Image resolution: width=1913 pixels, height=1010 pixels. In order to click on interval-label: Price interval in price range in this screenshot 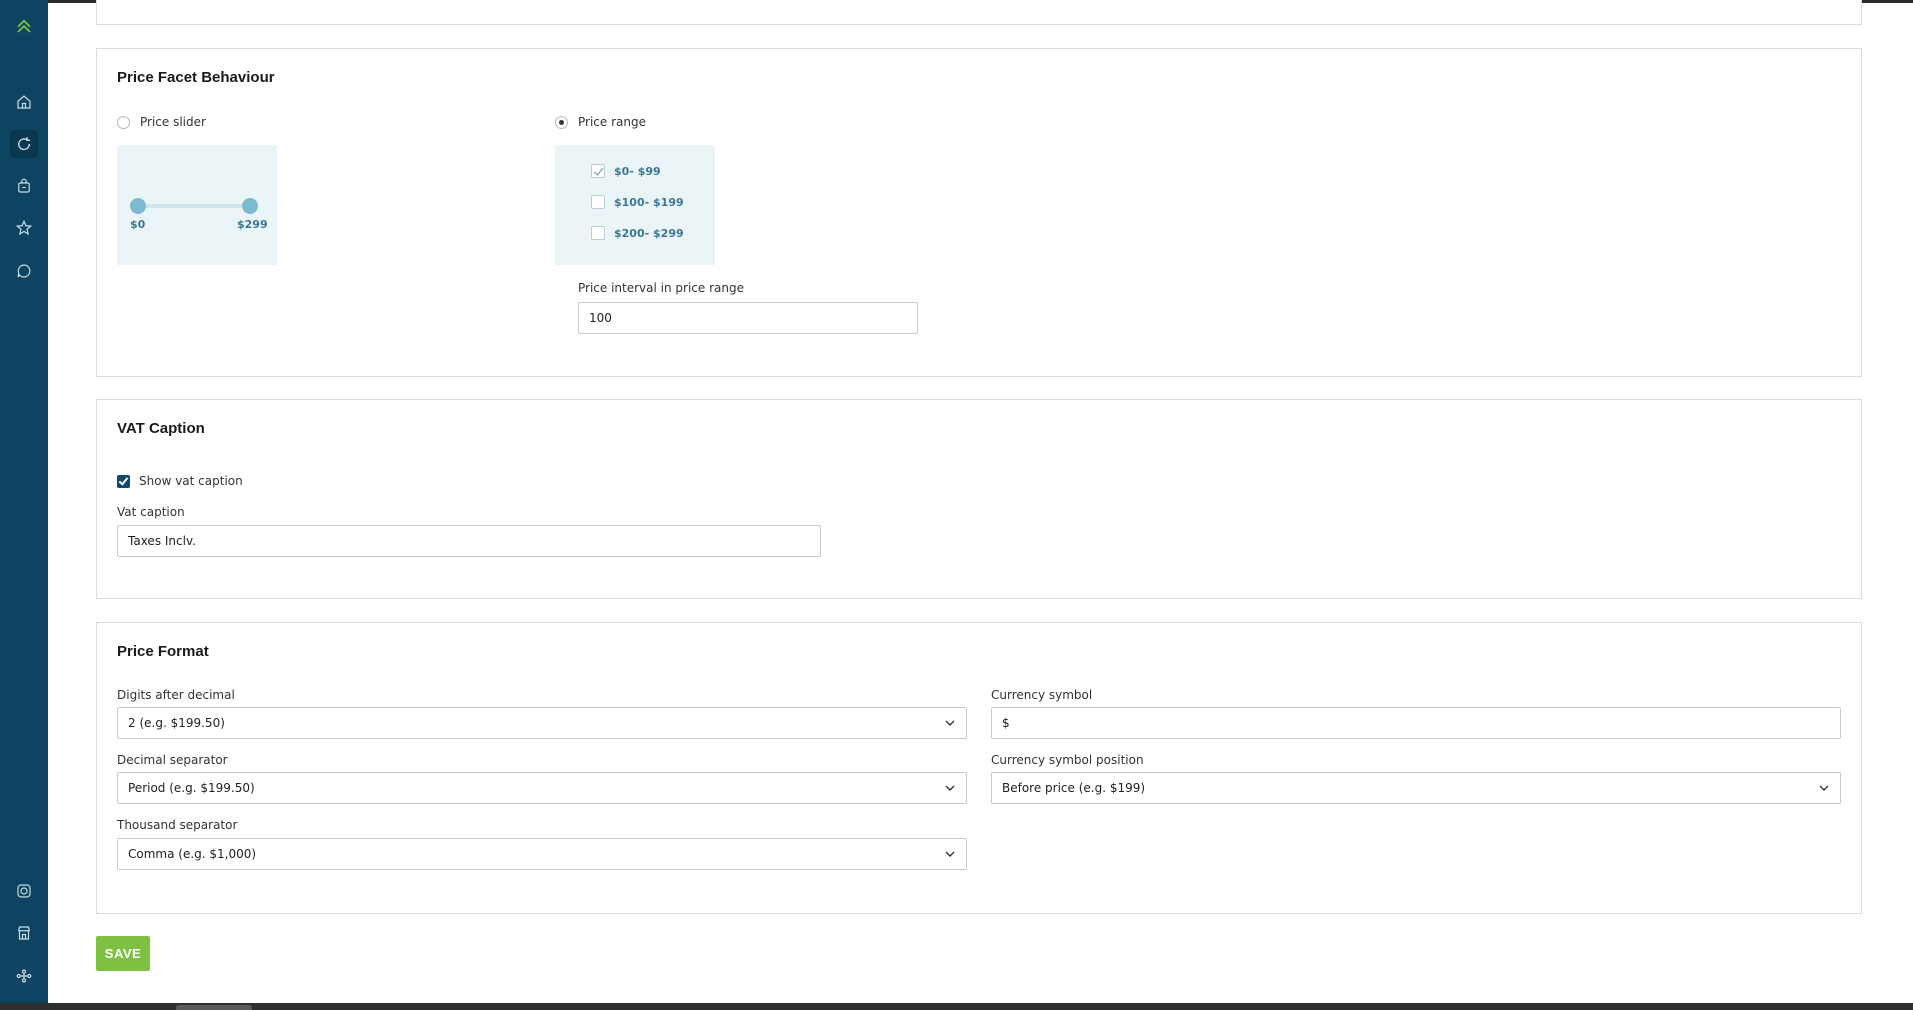, I will do `click(661, 288)`.